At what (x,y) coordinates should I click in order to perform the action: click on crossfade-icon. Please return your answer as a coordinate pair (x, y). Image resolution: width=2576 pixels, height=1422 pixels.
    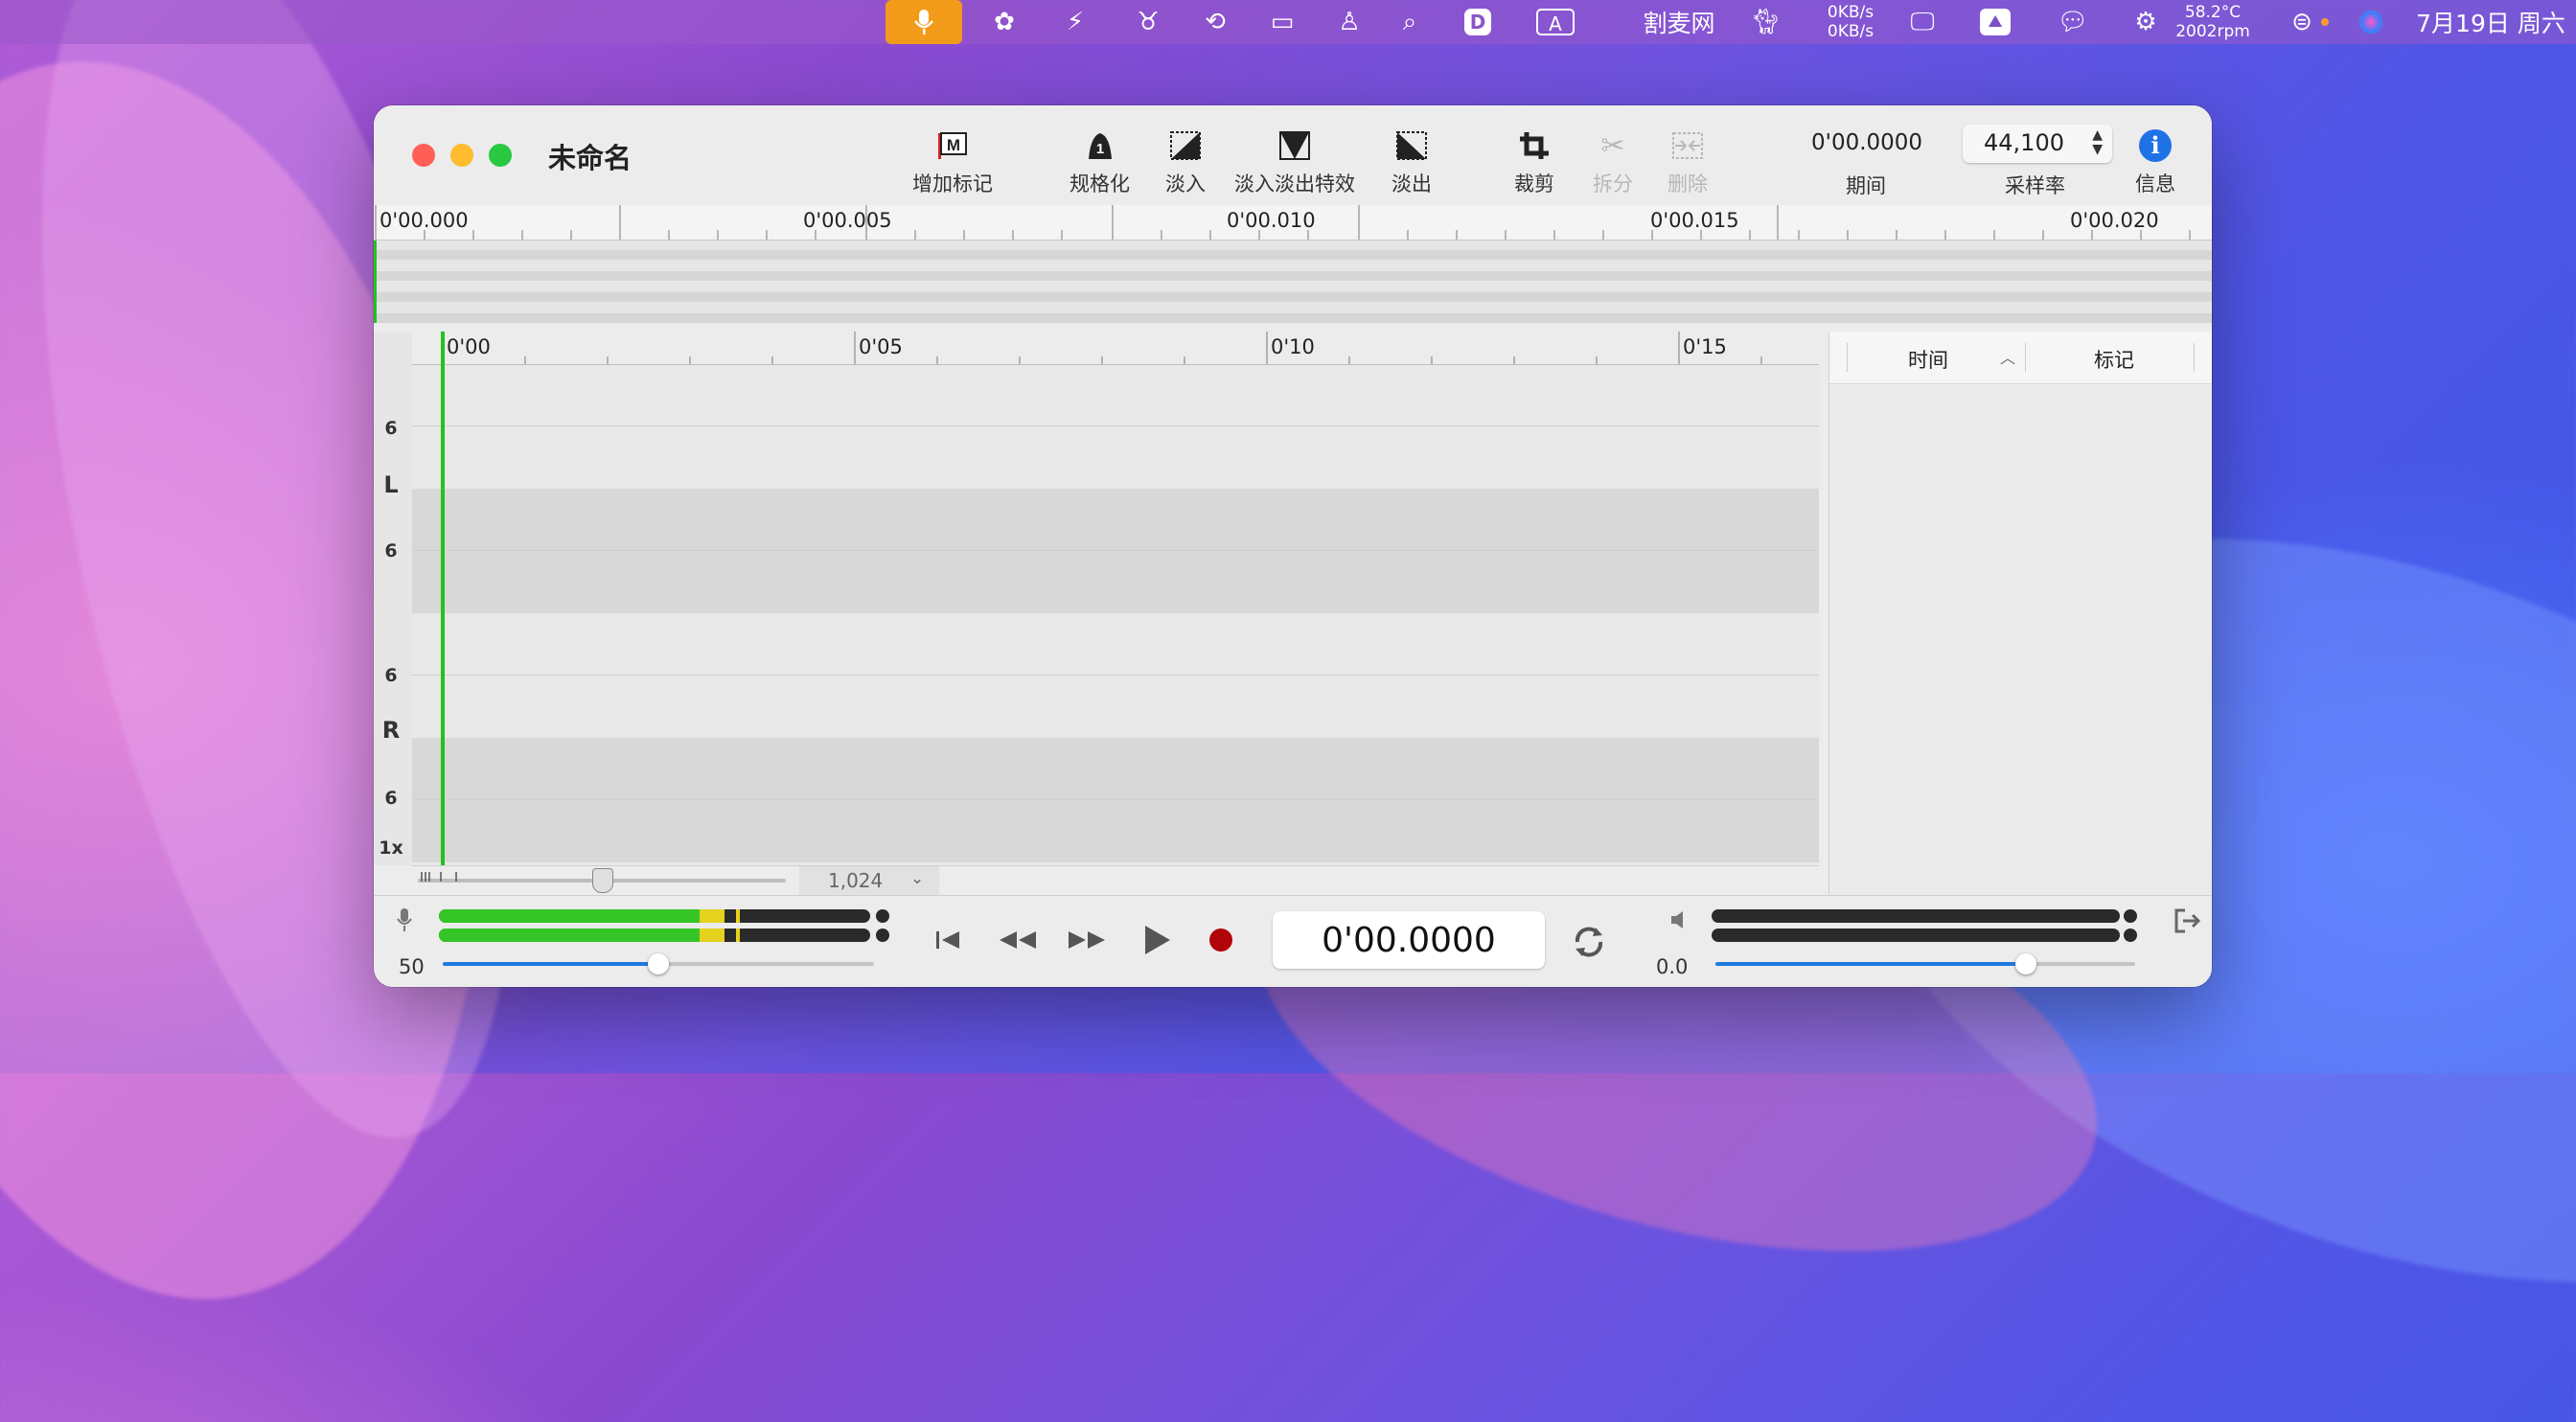
    Looking at the image, I should click on (1295, 146).